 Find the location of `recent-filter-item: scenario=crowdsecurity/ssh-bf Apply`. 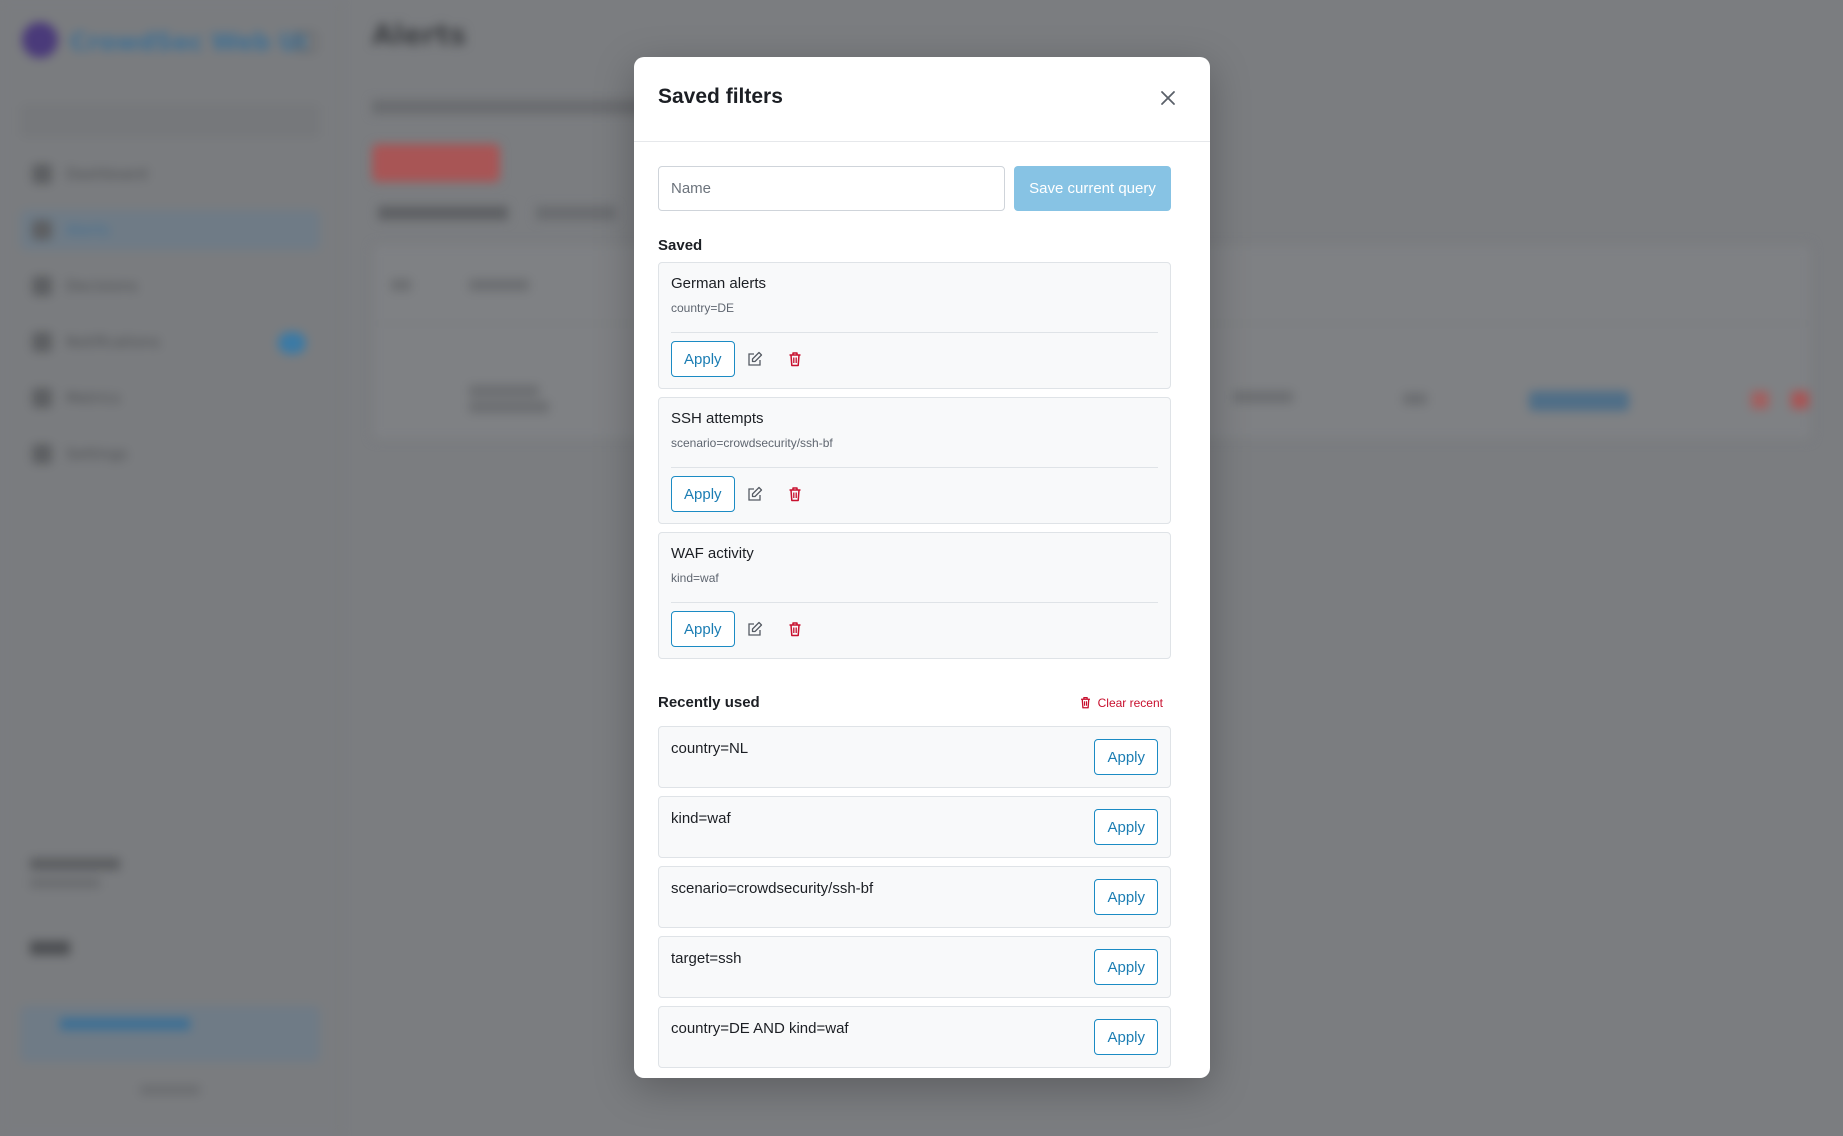

recent-filter-item: scenario=crowdsecurity/ssh-bf Apply is located at coordinates (914, 897).